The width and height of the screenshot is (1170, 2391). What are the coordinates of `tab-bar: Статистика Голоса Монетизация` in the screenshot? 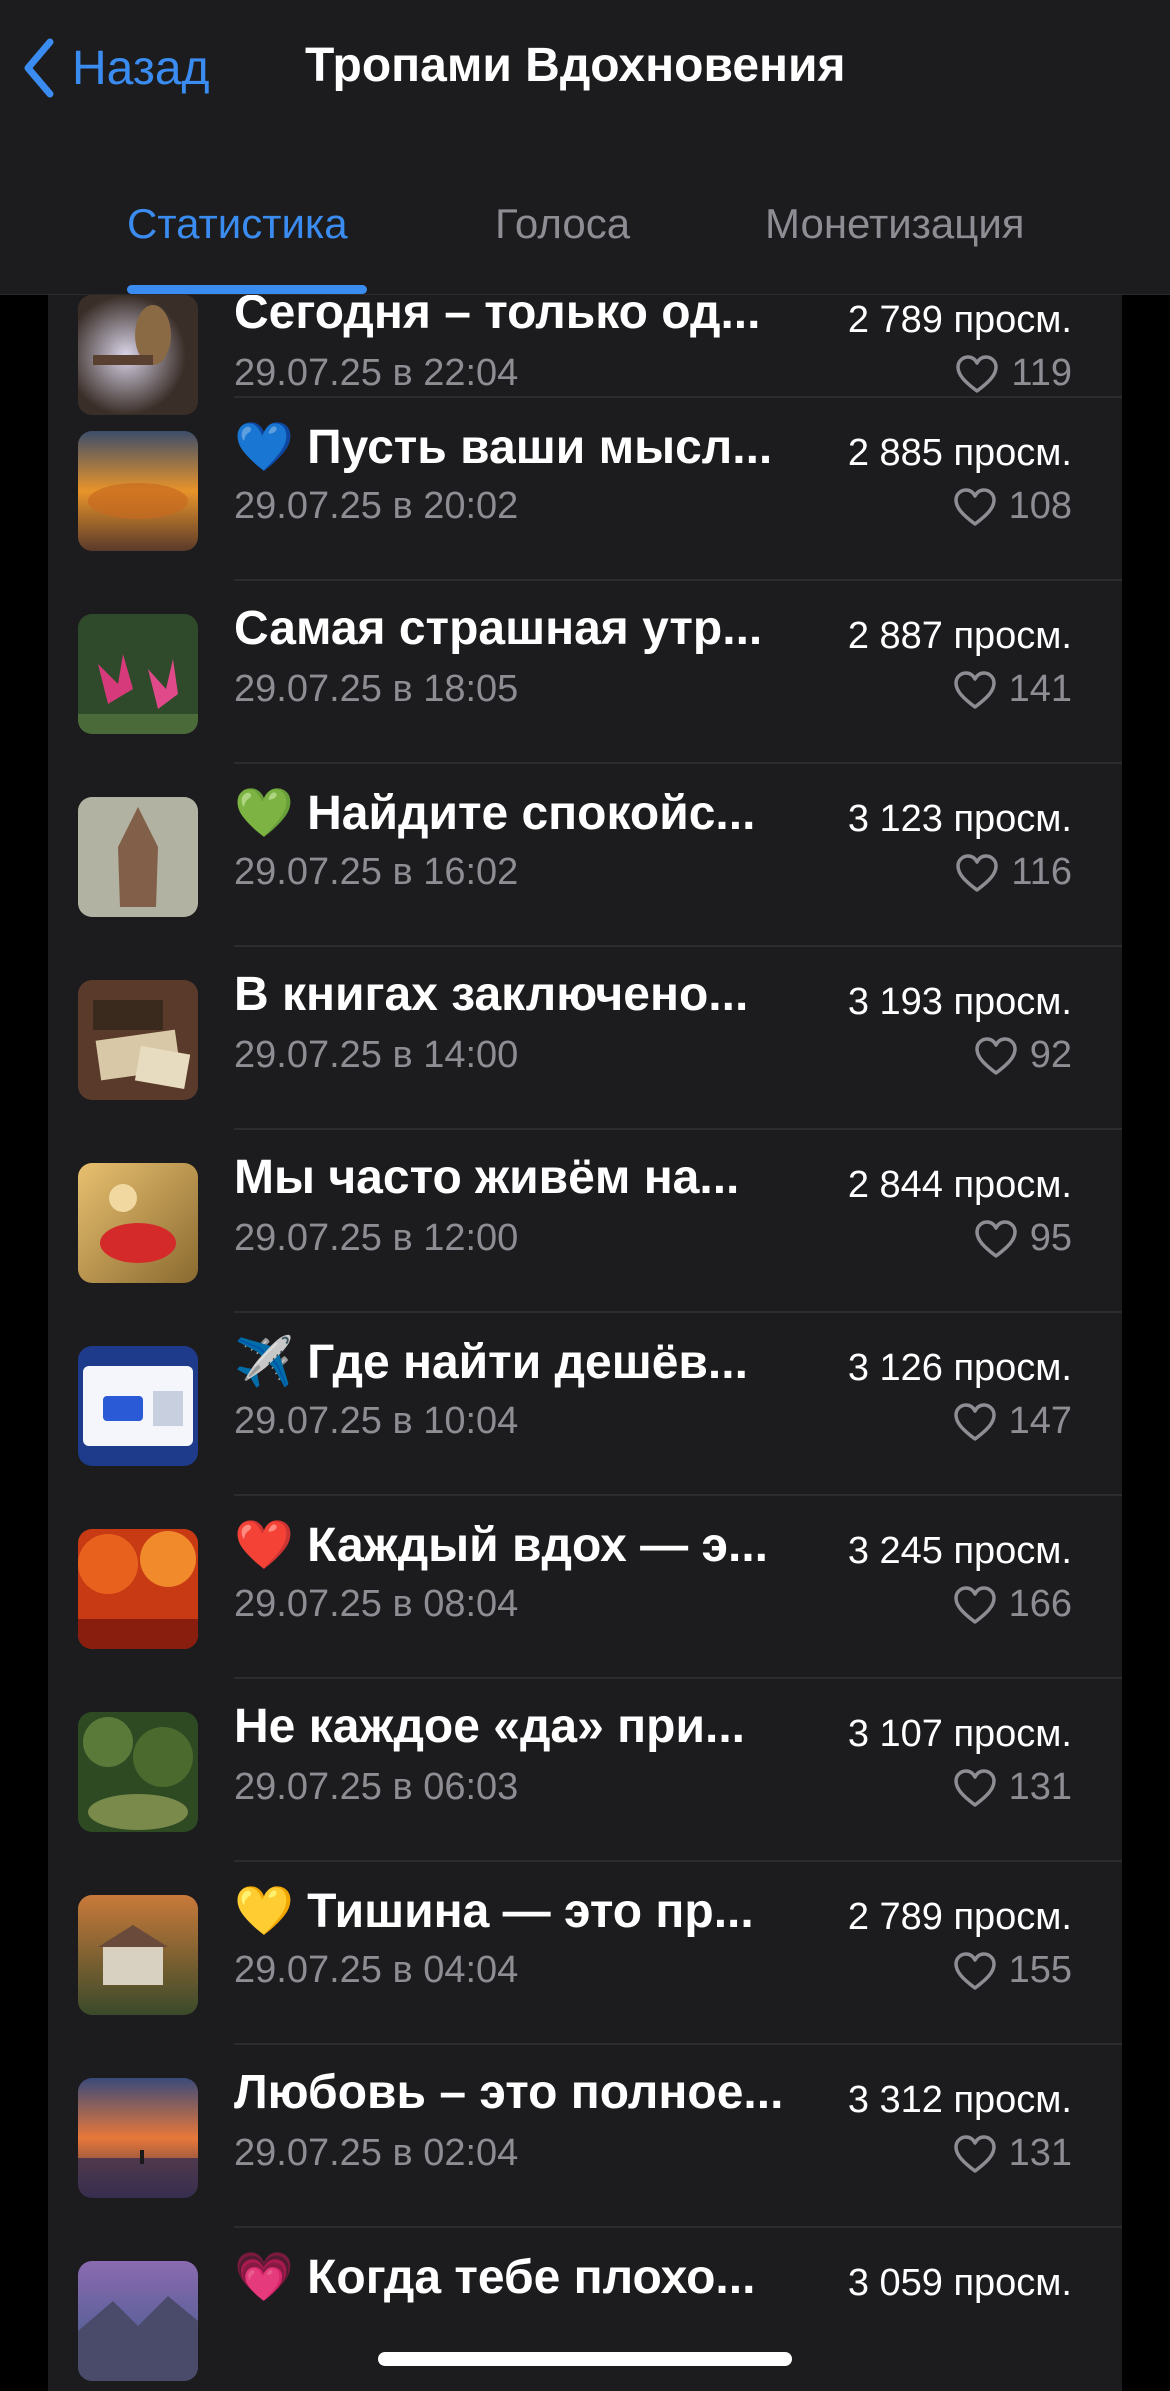 It's located at (585, 225).